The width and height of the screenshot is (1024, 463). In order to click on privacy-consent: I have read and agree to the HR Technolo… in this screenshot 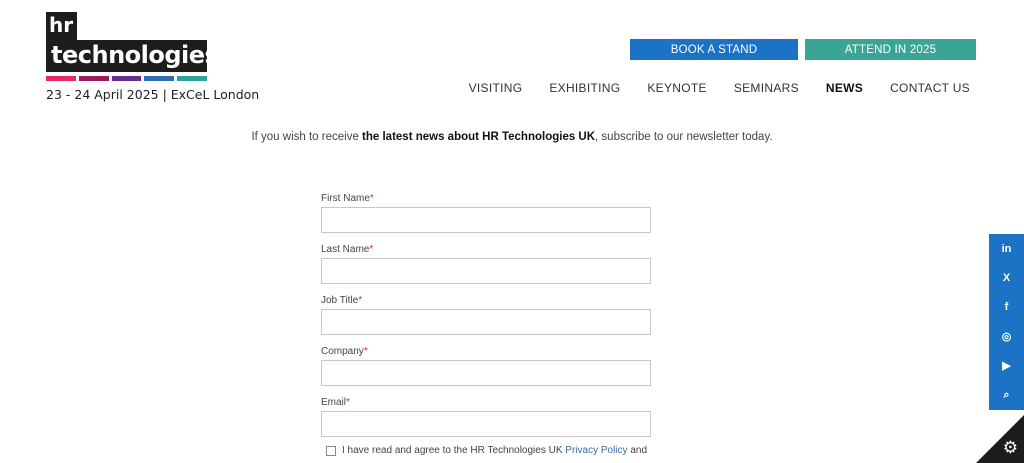, I will do `click(486, 450)`.